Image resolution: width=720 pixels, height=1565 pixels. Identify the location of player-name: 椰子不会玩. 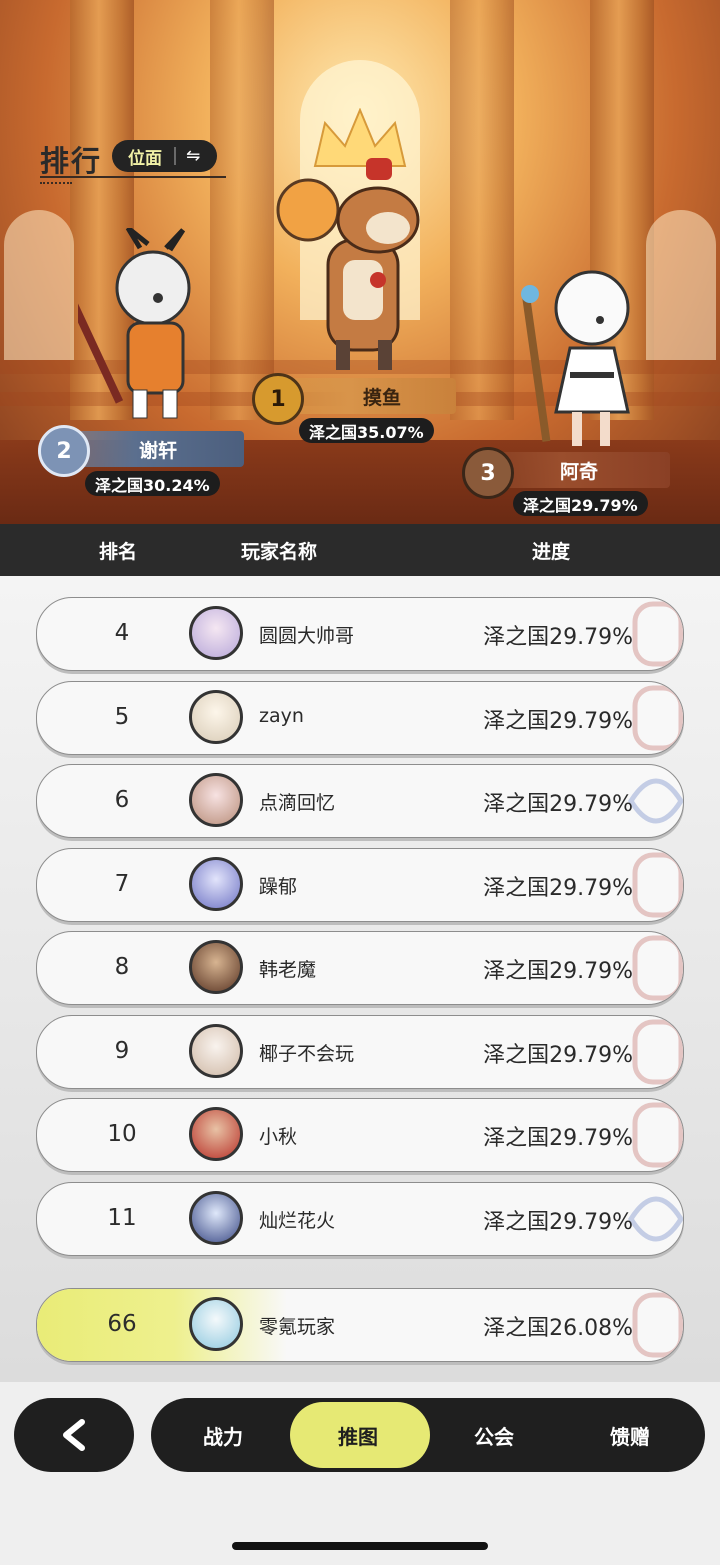
(307, 1054).